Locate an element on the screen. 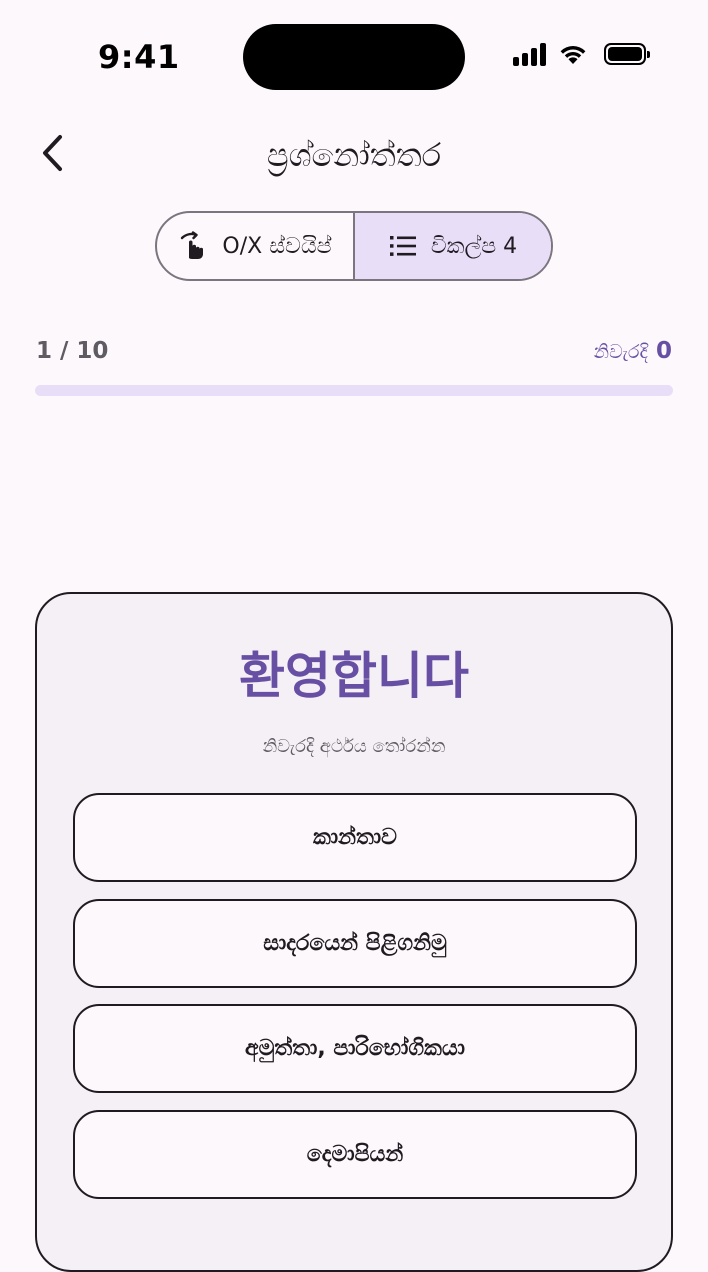  wifi-icon is located at coordinates (573, 55).